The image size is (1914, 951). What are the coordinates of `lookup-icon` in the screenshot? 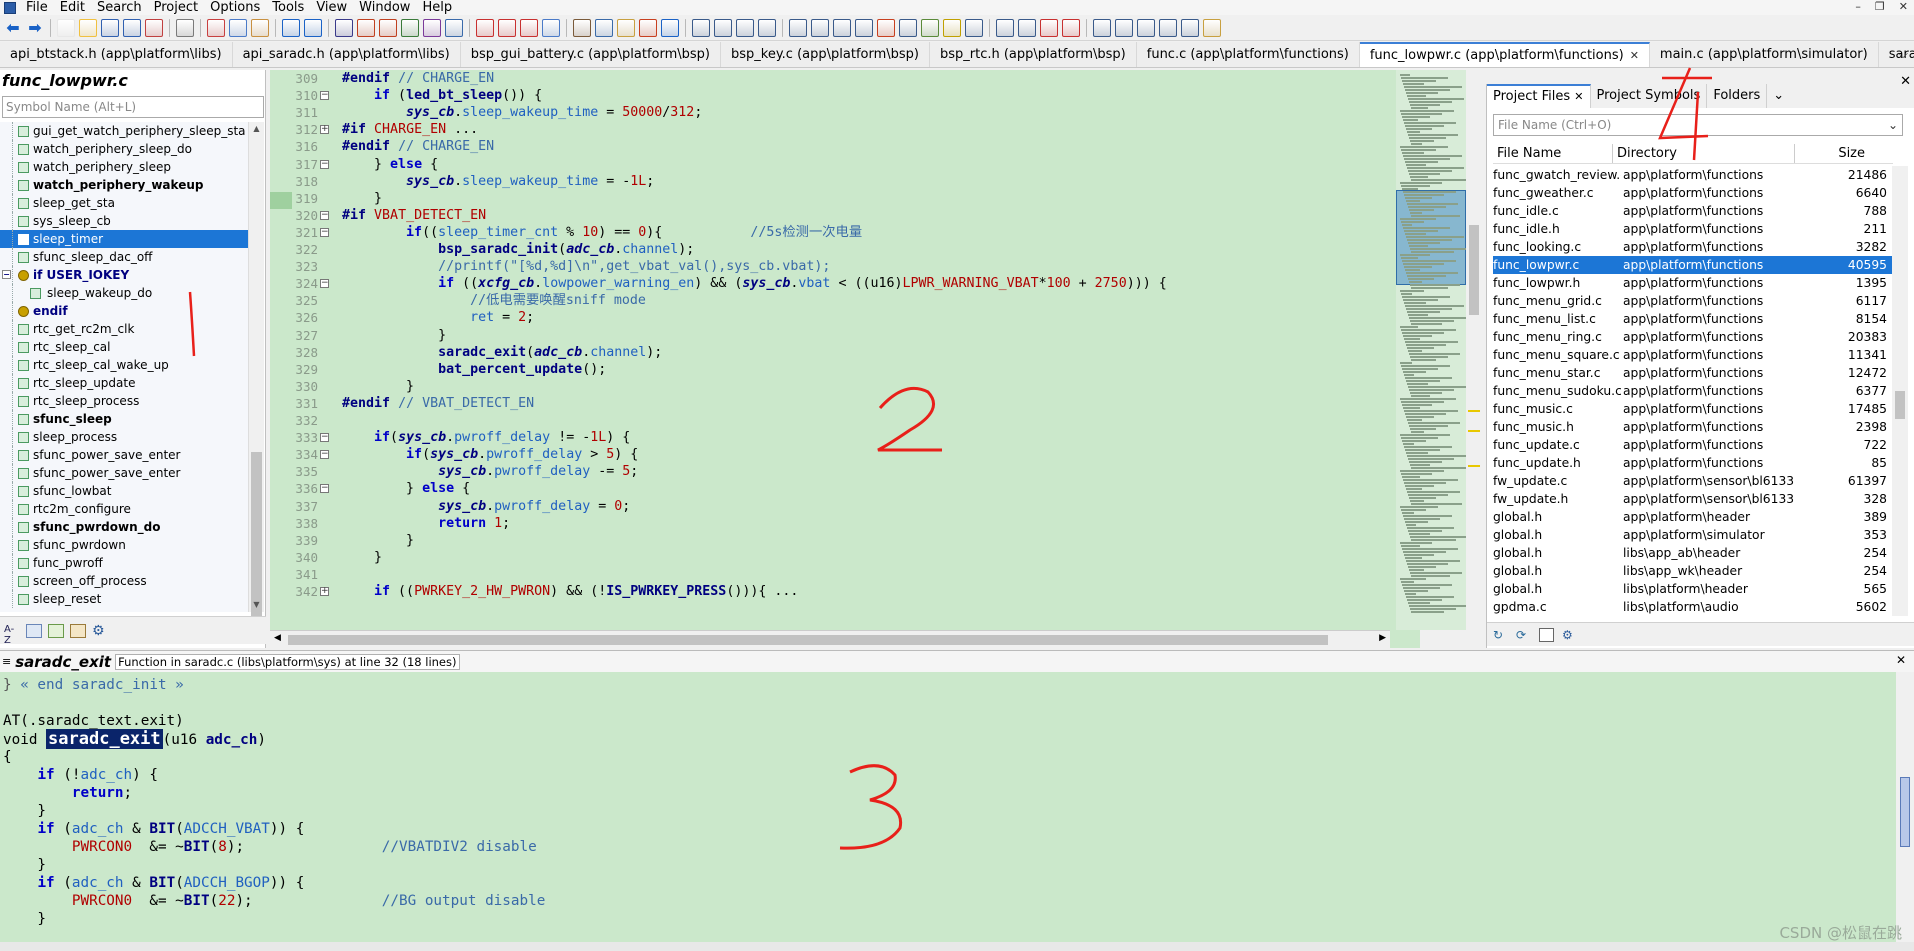 It's located at (410, 27).